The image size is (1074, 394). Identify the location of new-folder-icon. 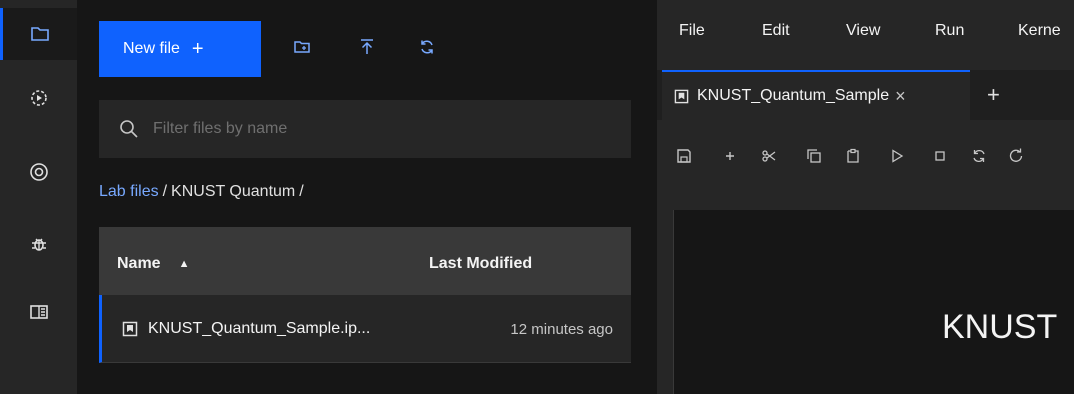
(302, 47).